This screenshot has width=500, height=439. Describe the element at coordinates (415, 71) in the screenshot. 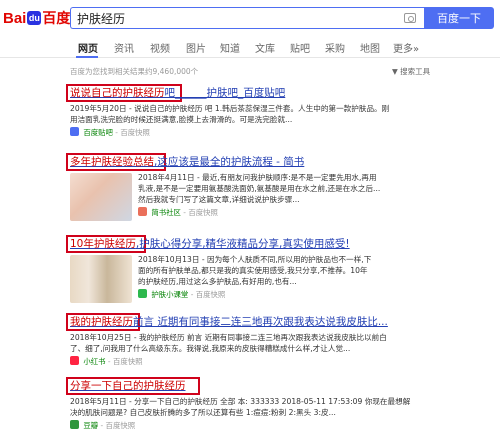

I see `search-tools-label: 搜索工具` at that location.